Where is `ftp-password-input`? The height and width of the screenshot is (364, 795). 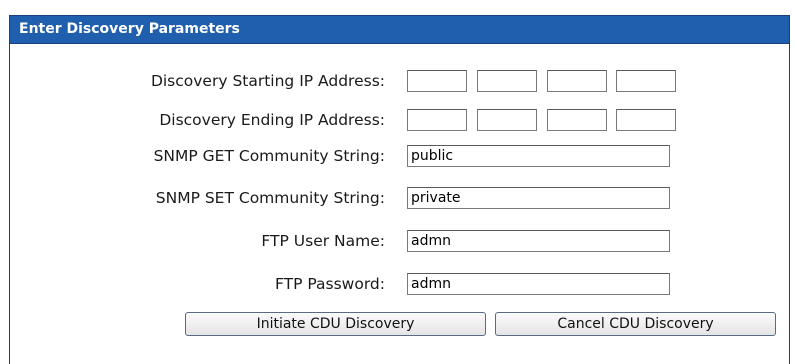 ftp-password-input is located at coordinates (538, 284).